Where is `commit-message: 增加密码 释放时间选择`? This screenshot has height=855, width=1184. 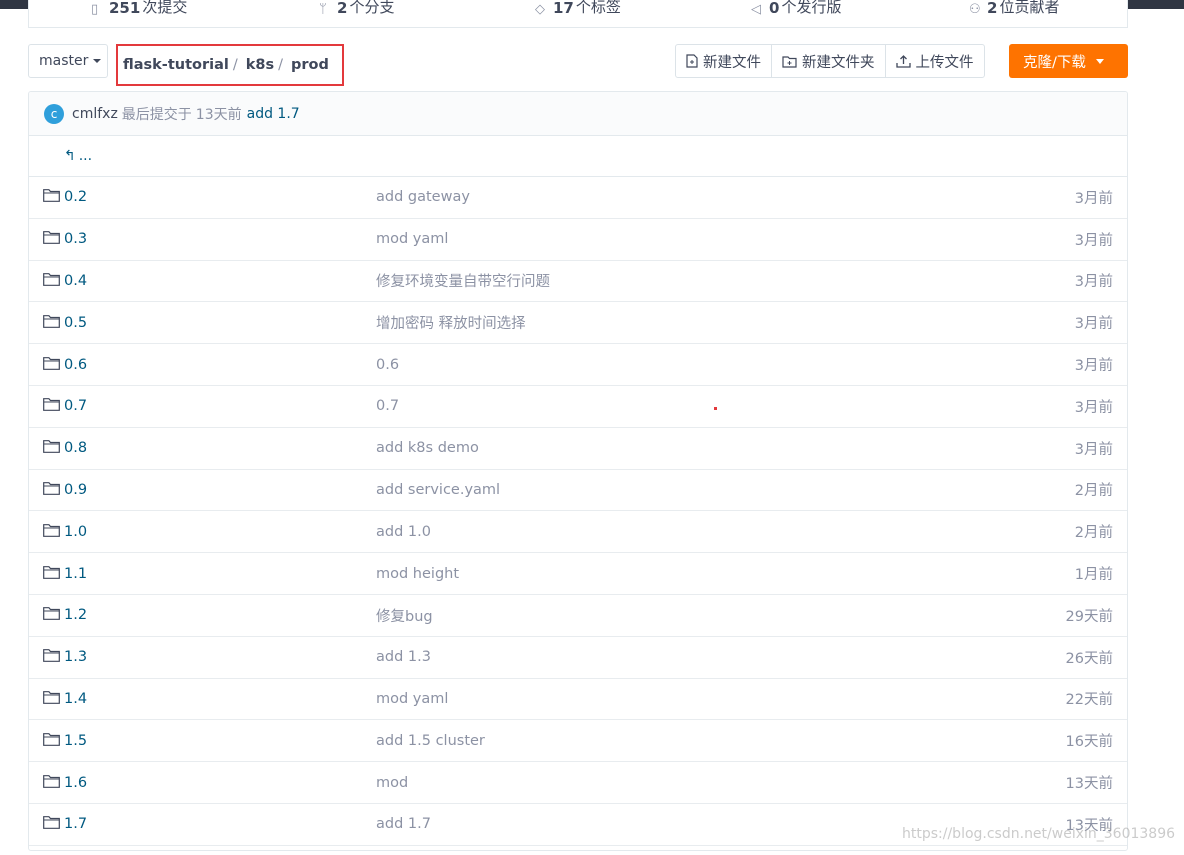 commit-message: 增加密码 释放时间选择 is located at coordinates (451, 322).